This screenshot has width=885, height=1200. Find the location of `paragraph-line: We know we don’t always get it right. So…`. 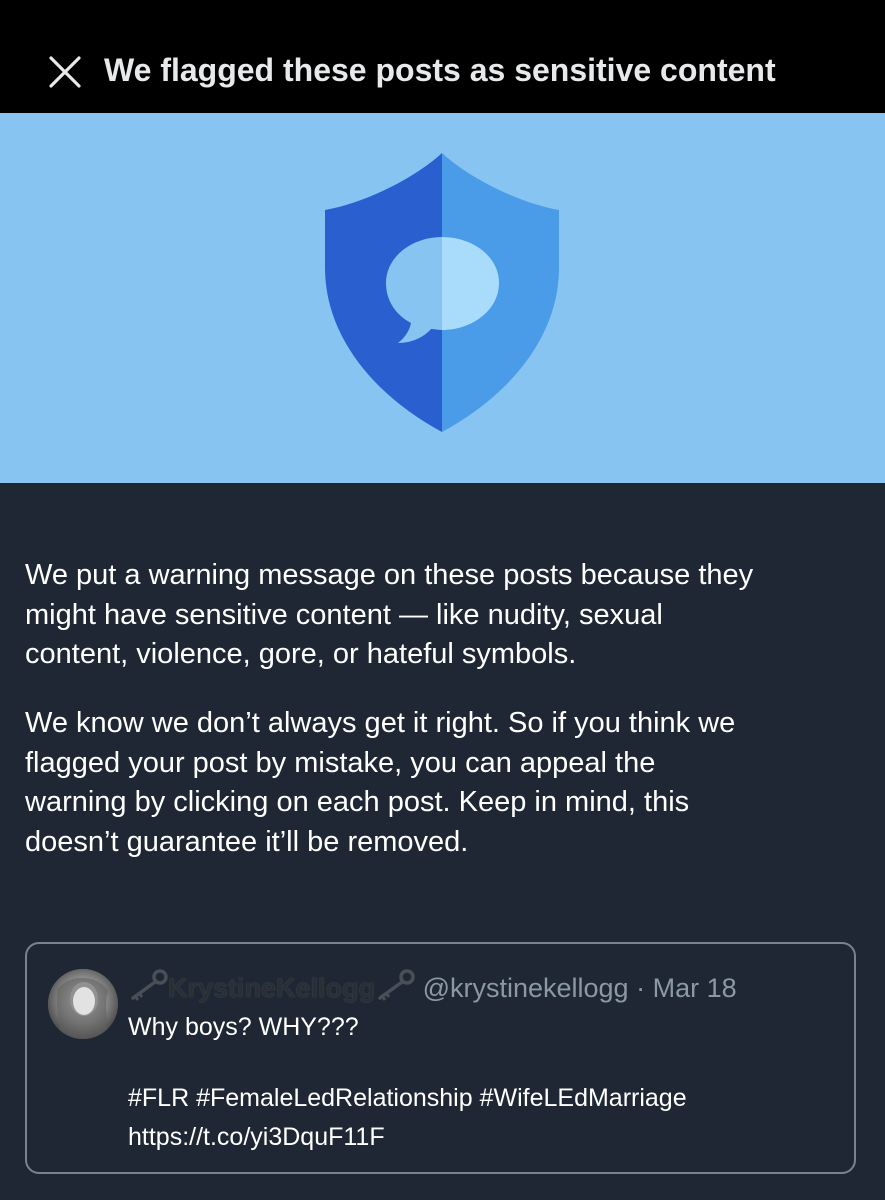

paragraph-line: We know we don’t always get it right. So… is located at coordinates (380, 723).